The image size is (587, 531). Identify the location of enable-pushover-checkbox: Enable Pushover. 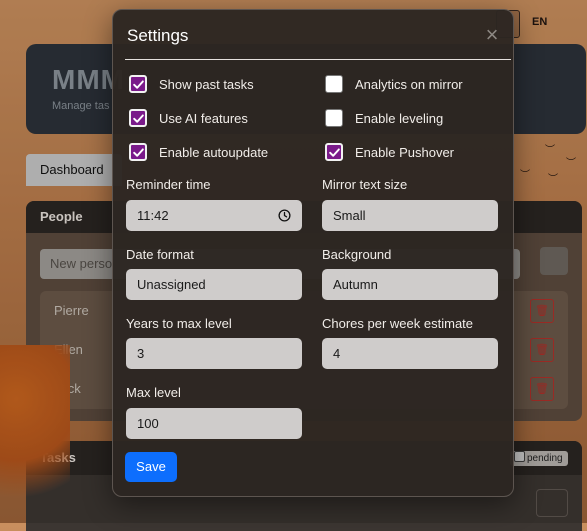
(389, 152).